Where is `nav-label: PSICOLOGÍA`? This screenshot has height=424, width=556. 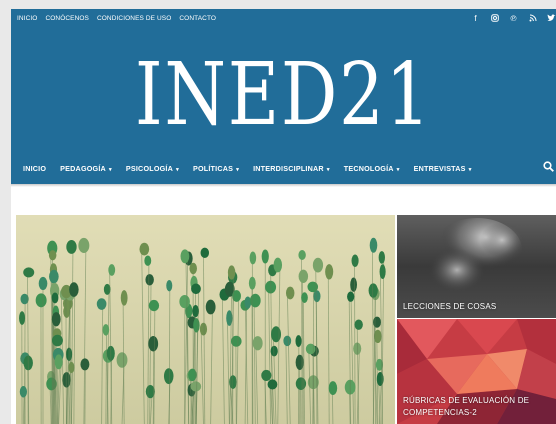 nav-label: PSICOLOGÍA is located at coordinates (149, 168).